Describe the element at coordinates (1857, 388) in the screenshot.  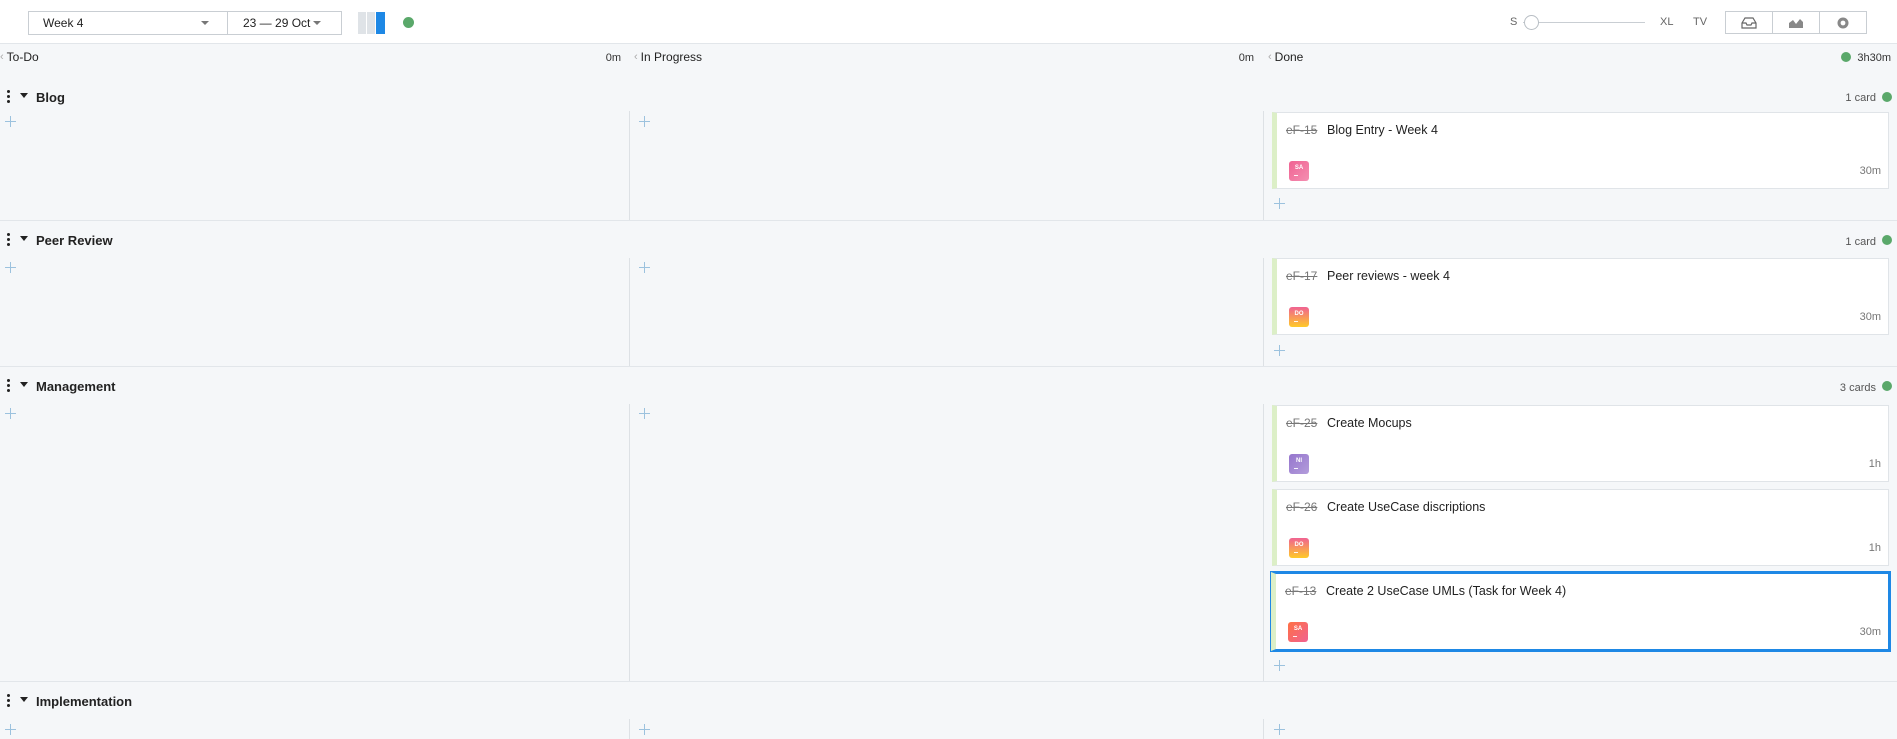
I see `lane-card-count: 3 cards` at that location.